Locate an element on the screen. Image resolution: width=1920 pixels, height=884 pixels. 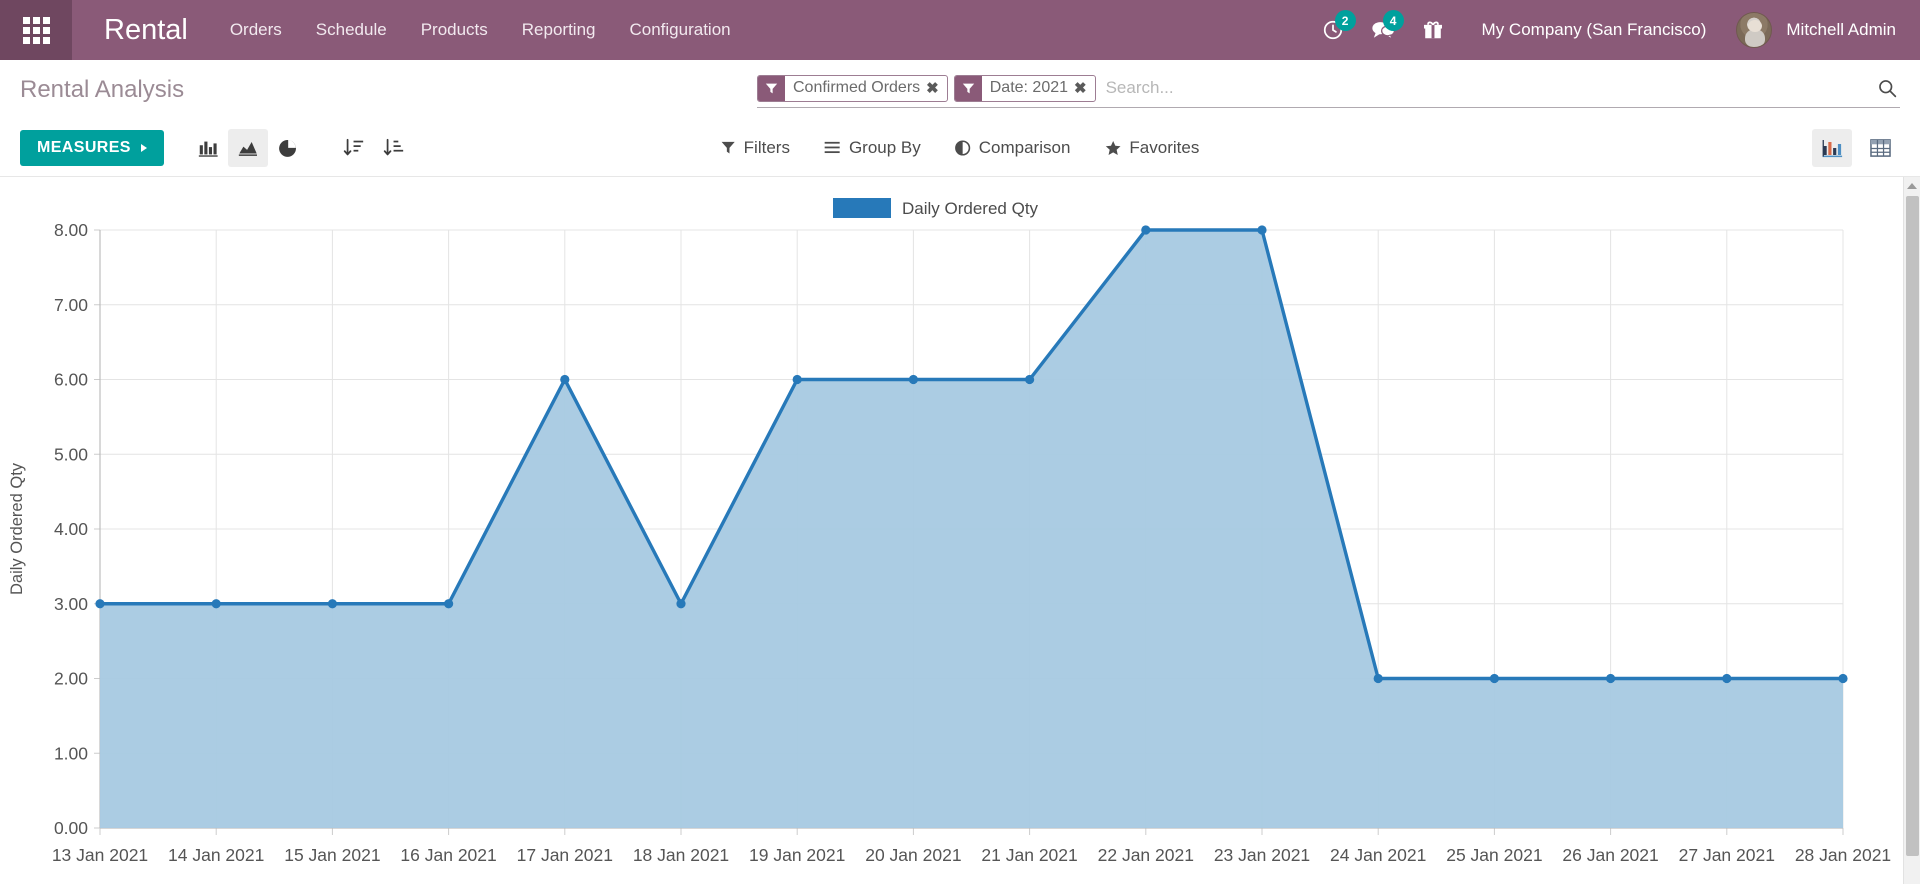
breadcrumb: Rental Analysis is located at coordinates (102, 89).